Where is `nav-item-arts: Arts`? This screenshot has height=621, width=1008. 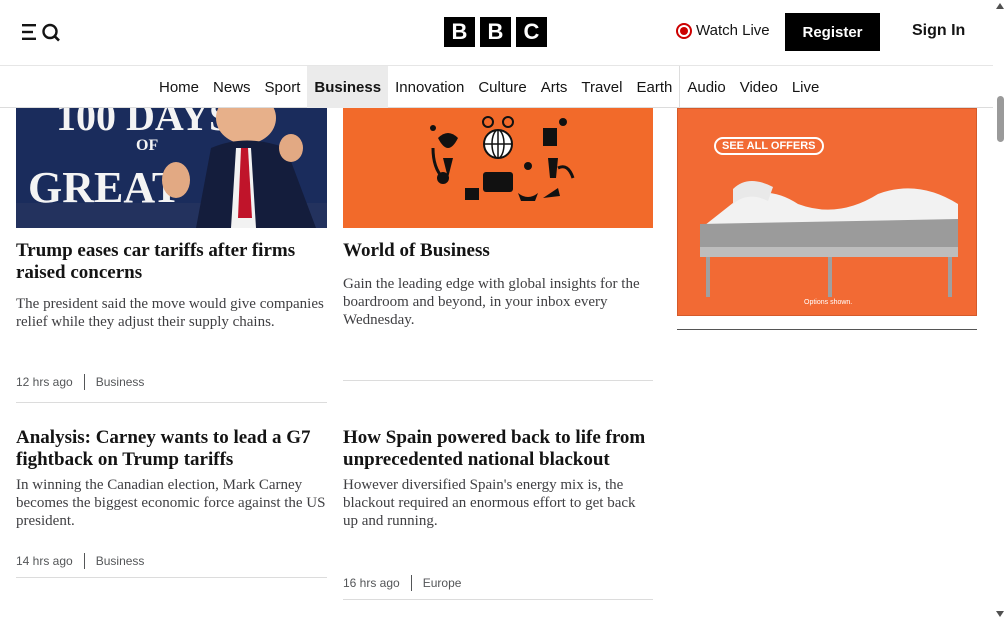
nav-item-arts: Arts is located at coordinates (554, 87).